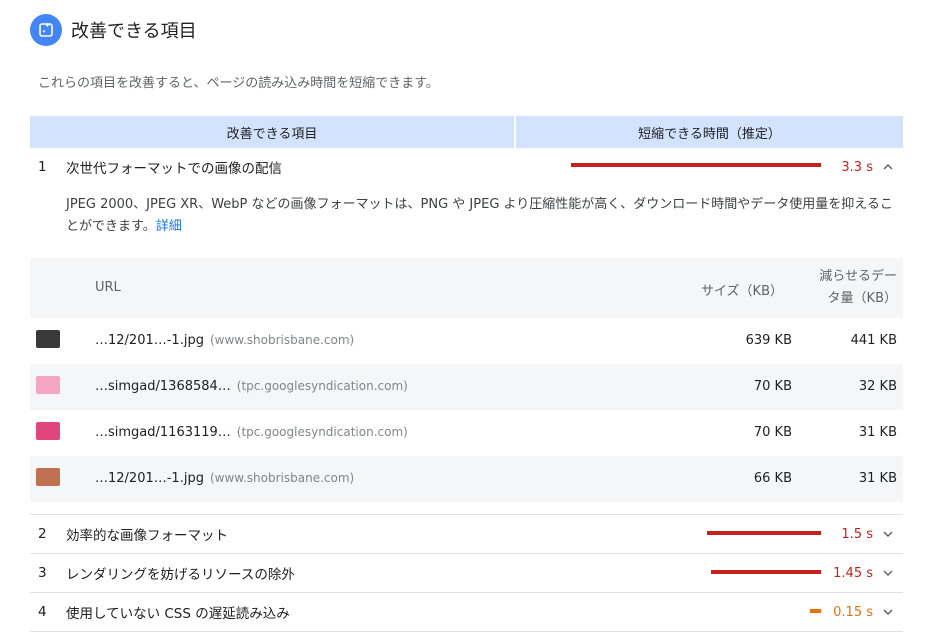 This screenshot has width=952, height=642. What do you see at coordinates (466, 573) in the screenshot?
I see `audit-row-render-blocking: 3 レンダリングを妨げるリソースの除外 1.45 s` at bounding box center [466, 573].